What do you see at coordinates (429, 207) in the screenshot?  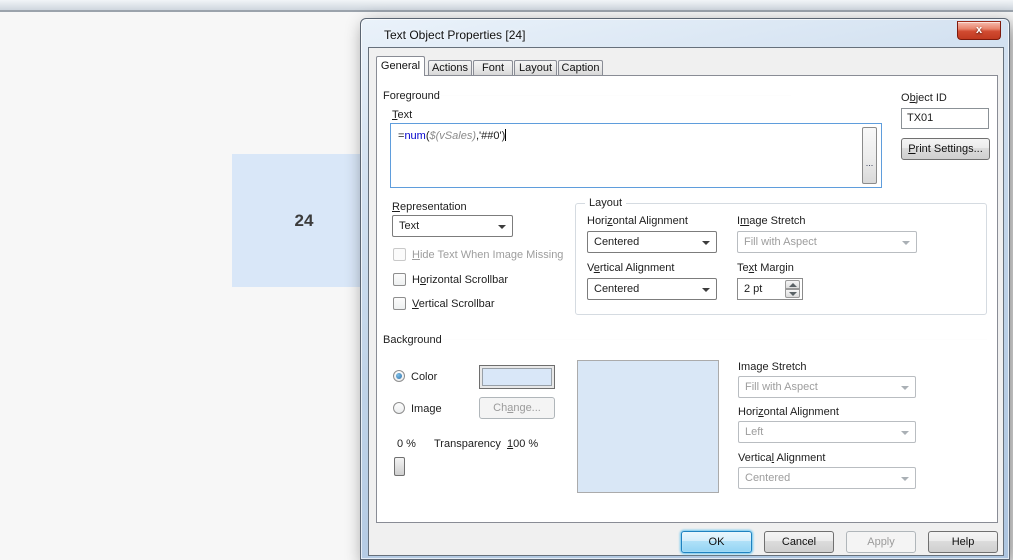 I see `representation-label: Representation` at bounding box center [429, 207].